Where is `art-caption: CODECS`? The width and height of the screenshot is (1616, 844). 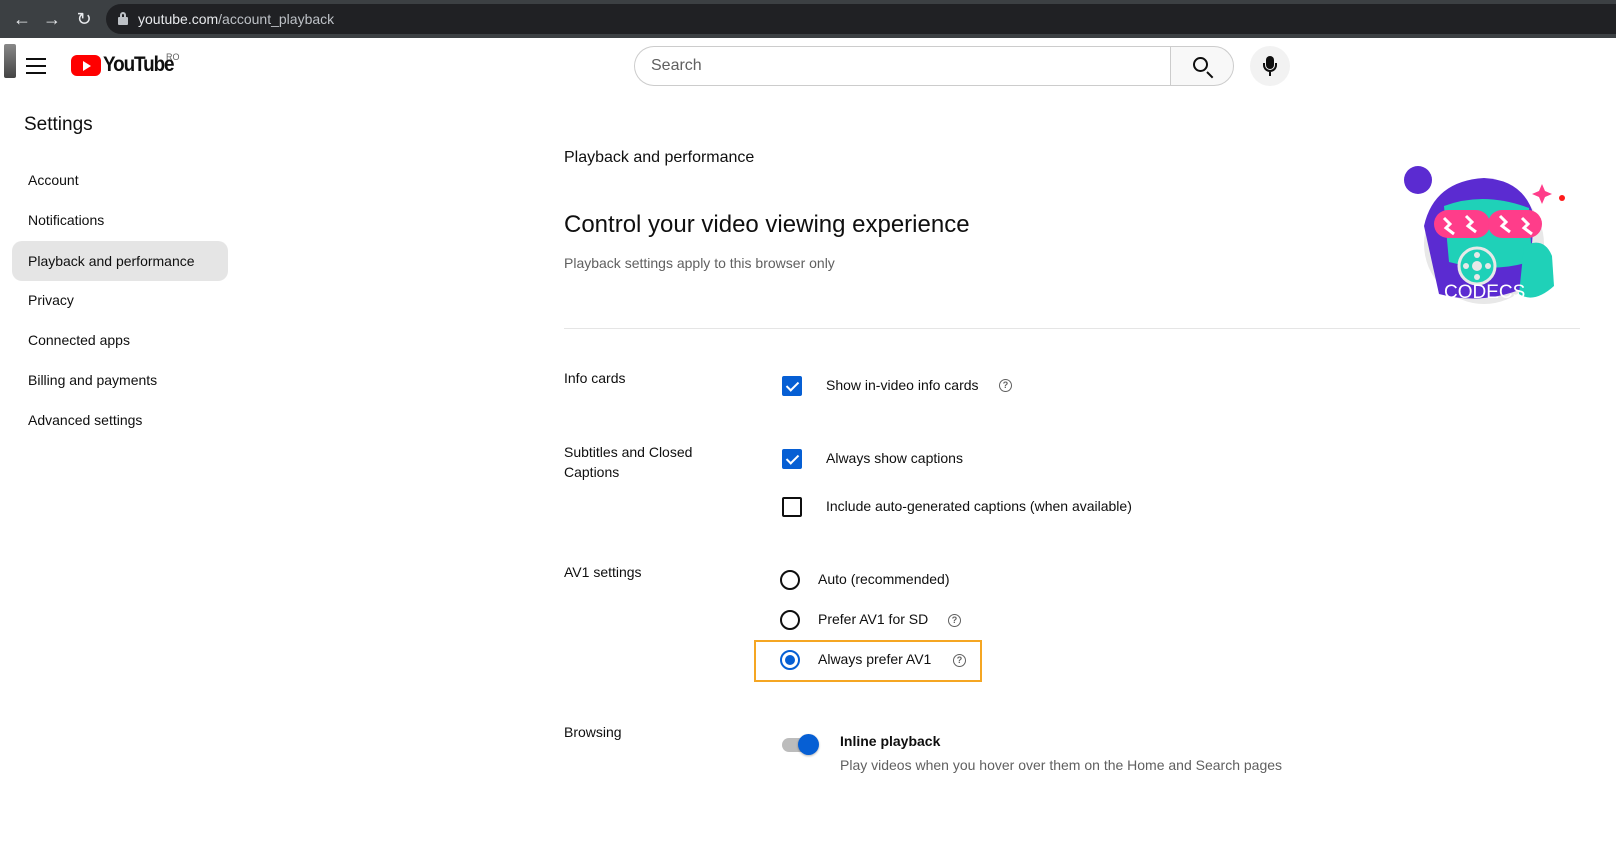 art-caption: CODECS is located at coordinates (1484, 292).